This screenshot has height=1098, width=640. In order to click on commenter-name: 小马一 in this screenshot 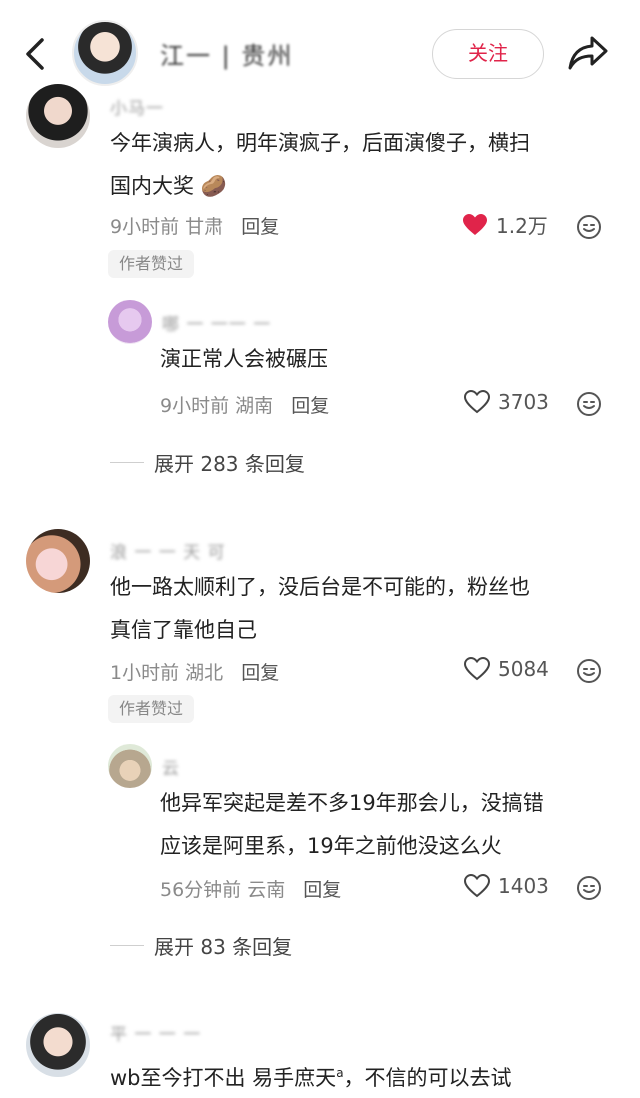, I will do `click(137, 106)`.